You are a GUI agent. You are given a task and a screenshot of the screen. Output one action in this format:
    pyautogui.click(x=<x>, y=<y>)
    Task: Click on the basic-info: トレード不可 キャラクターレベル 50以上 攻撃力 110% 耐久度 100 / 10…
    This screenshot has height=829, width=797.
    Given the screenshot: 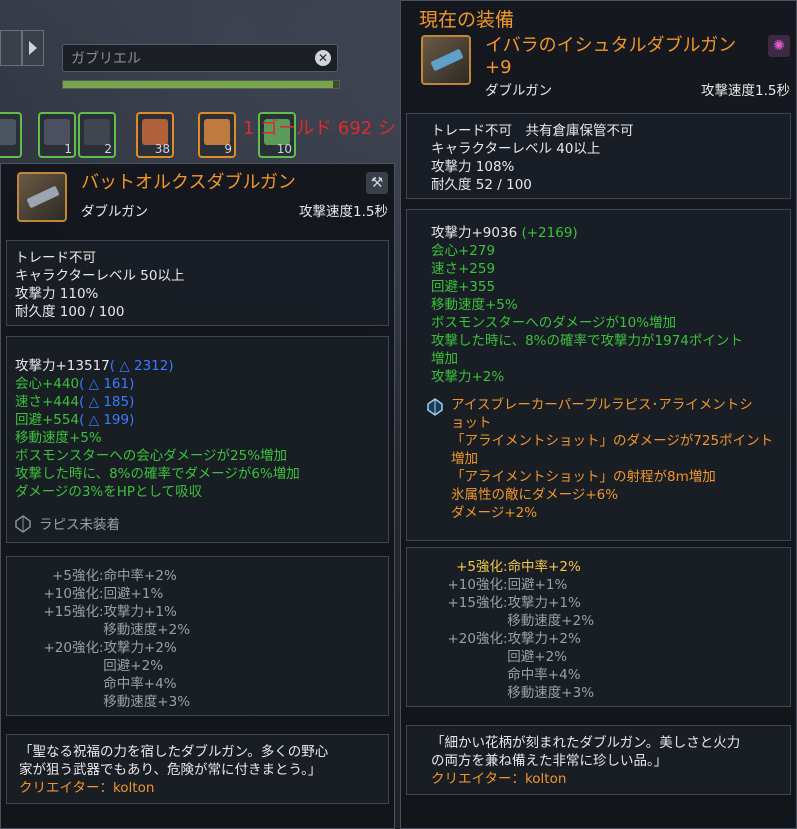 What is the action you would take?
    pyautogui.click(x=197, y=283)
    